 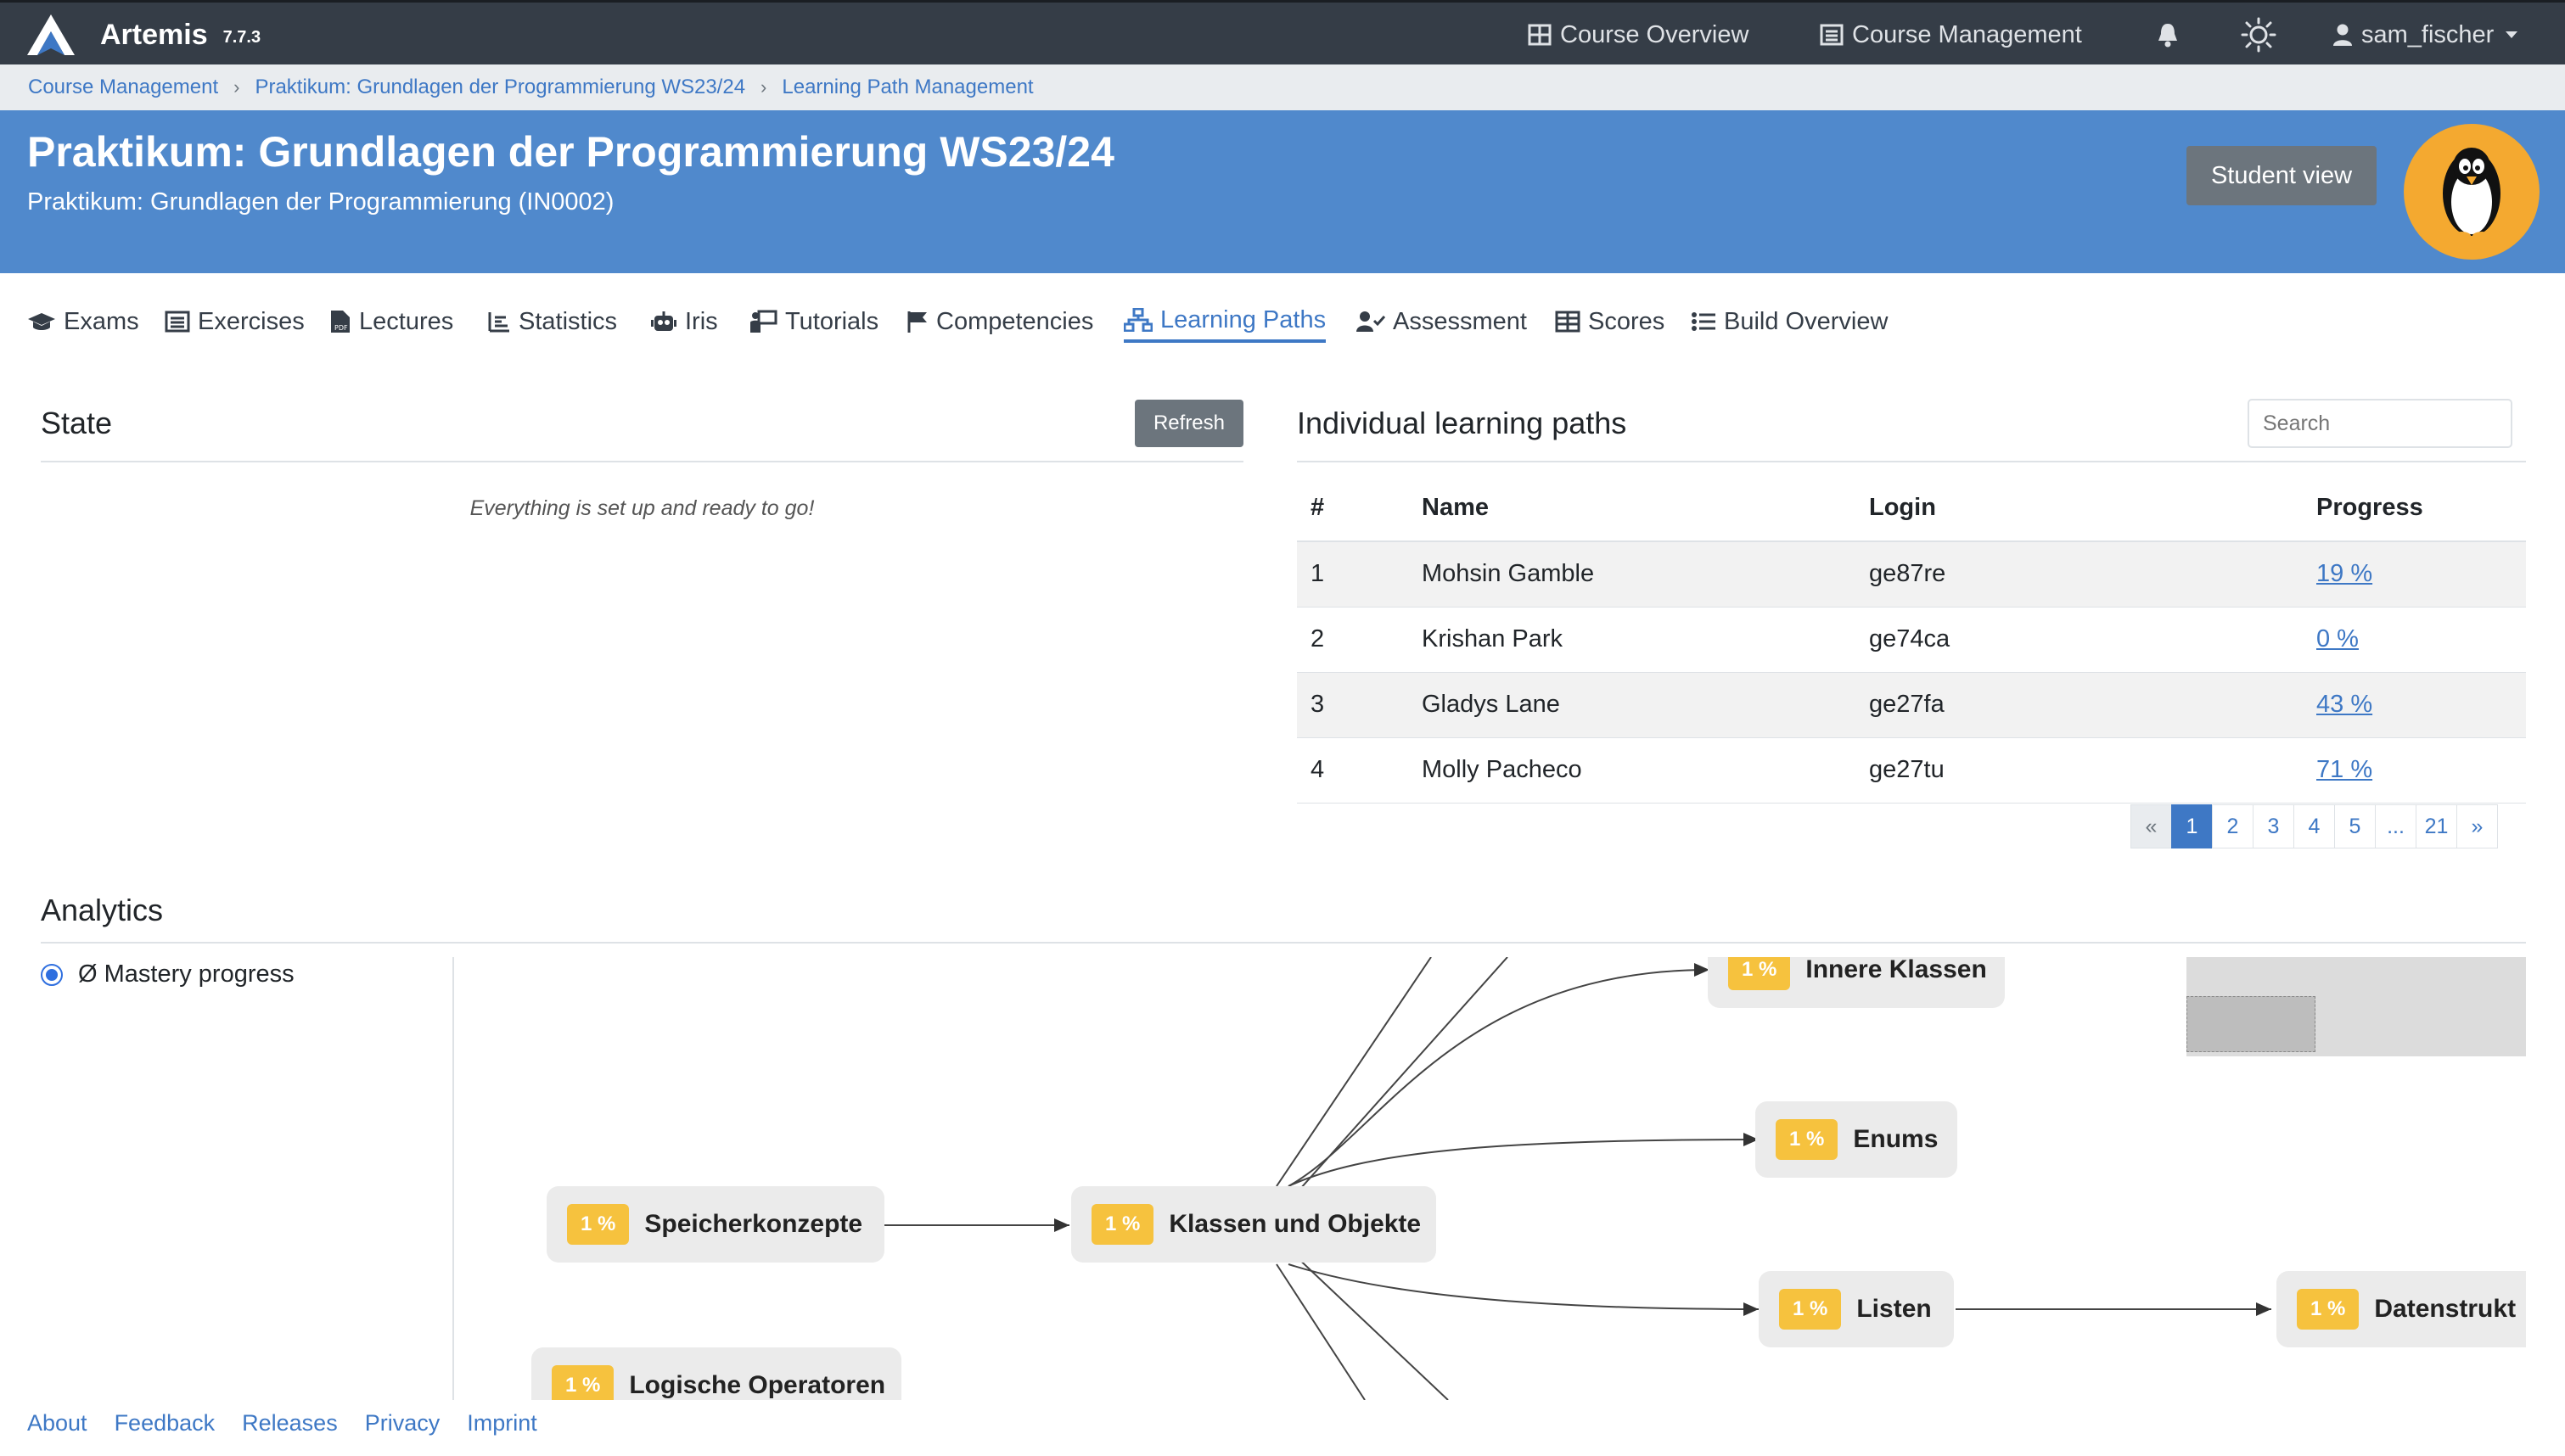 I want to click on table-row: 1 Mohsin Gamble ge87re 19 %, so click(x=1911, y=575).